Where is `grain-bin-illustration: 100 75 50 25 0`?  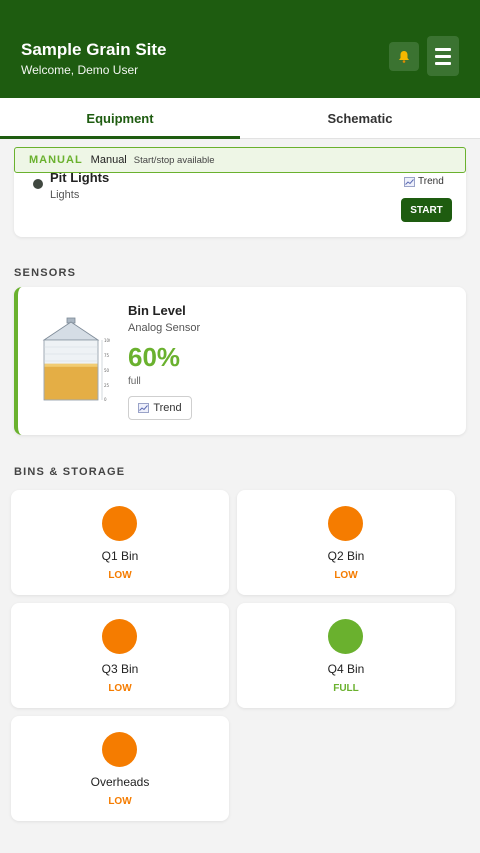 grain-bin-illustration: 100 75 50 25 0 is located at coordinates (76, 359).